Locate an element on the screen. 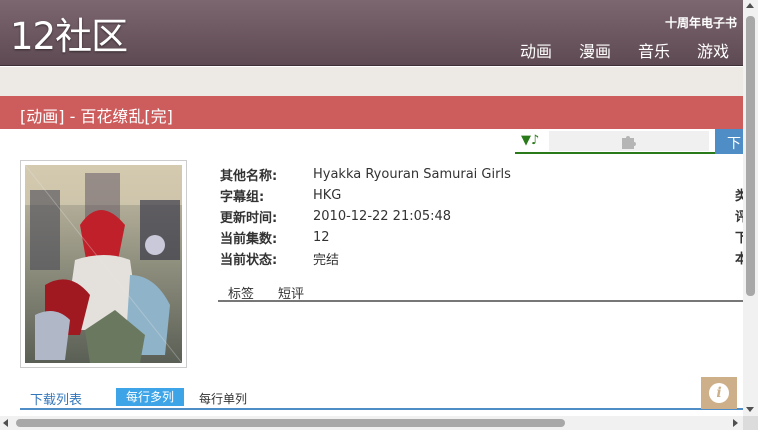  right-column-label: 类 is located at coordinates (739, 196).